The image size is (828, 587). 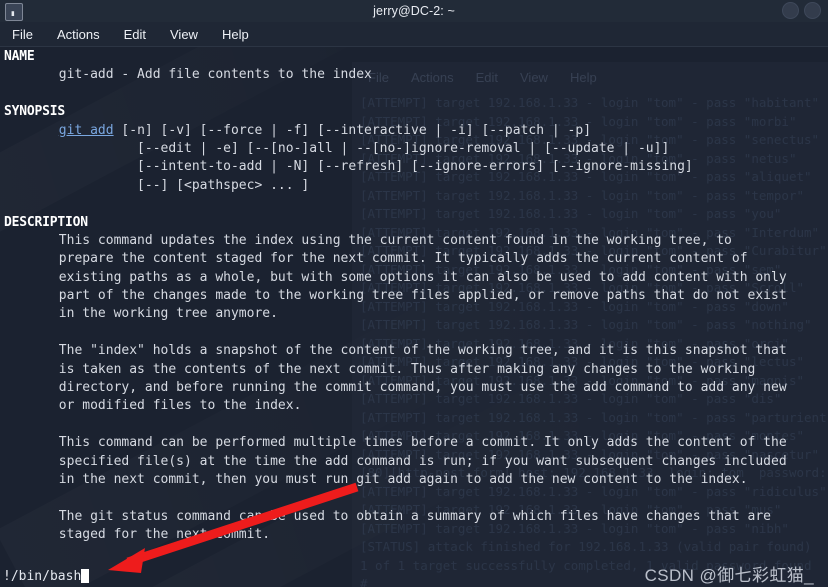 What do you see at coordinates (35, 112) in the screenshot?
I see `manpage-line: SYNOPSIS` at bounding box center [35, 112].